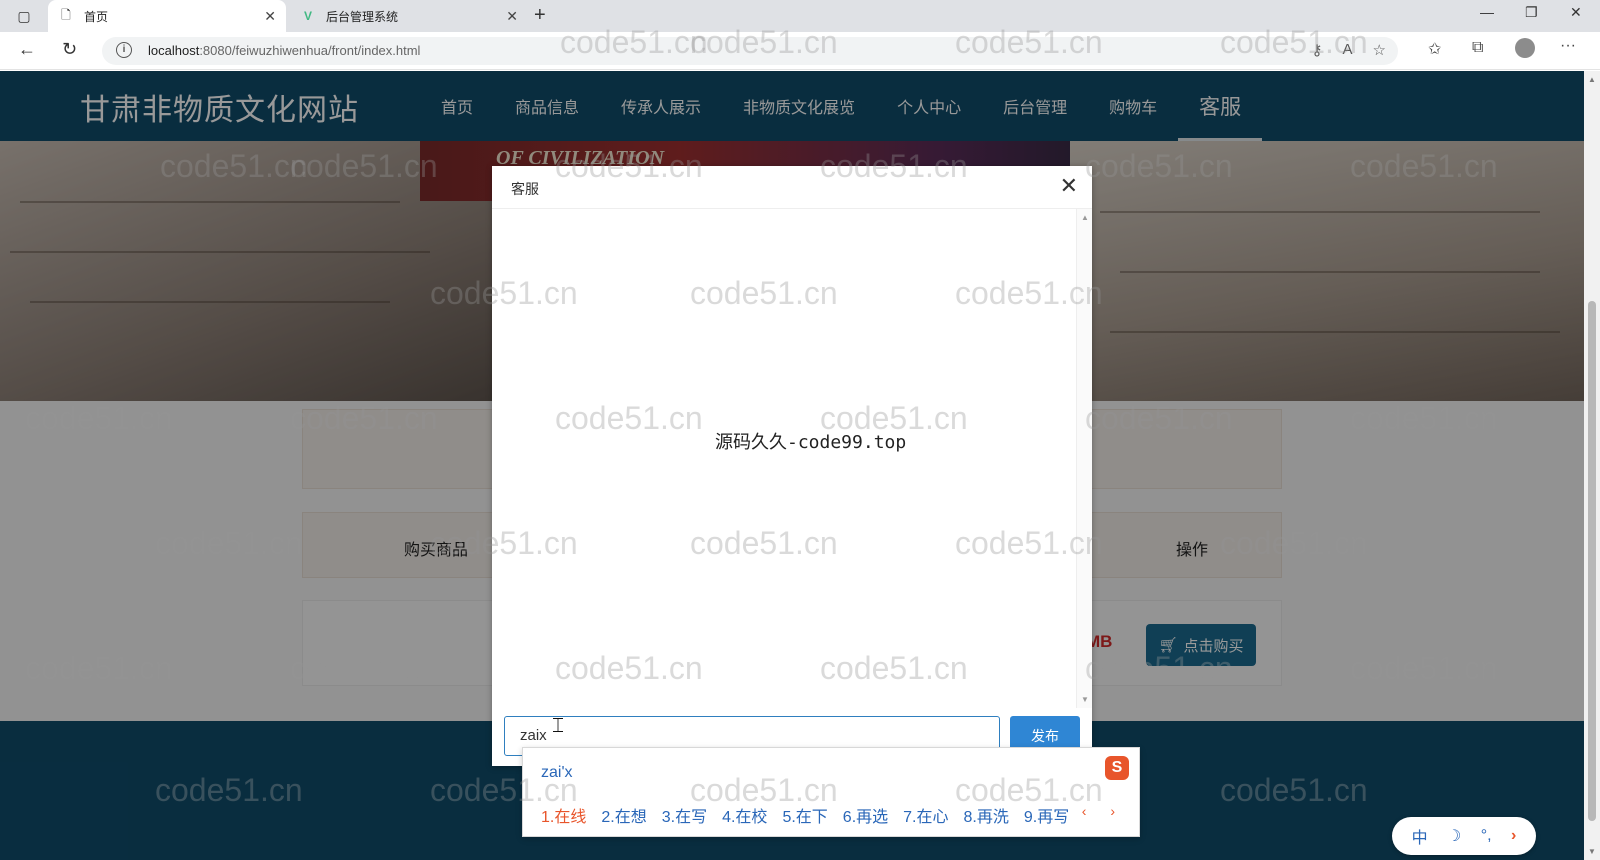 This screenshot has width=1600, height=860. I want to click on sogou-logo-icon: S, so click(1117, 768).